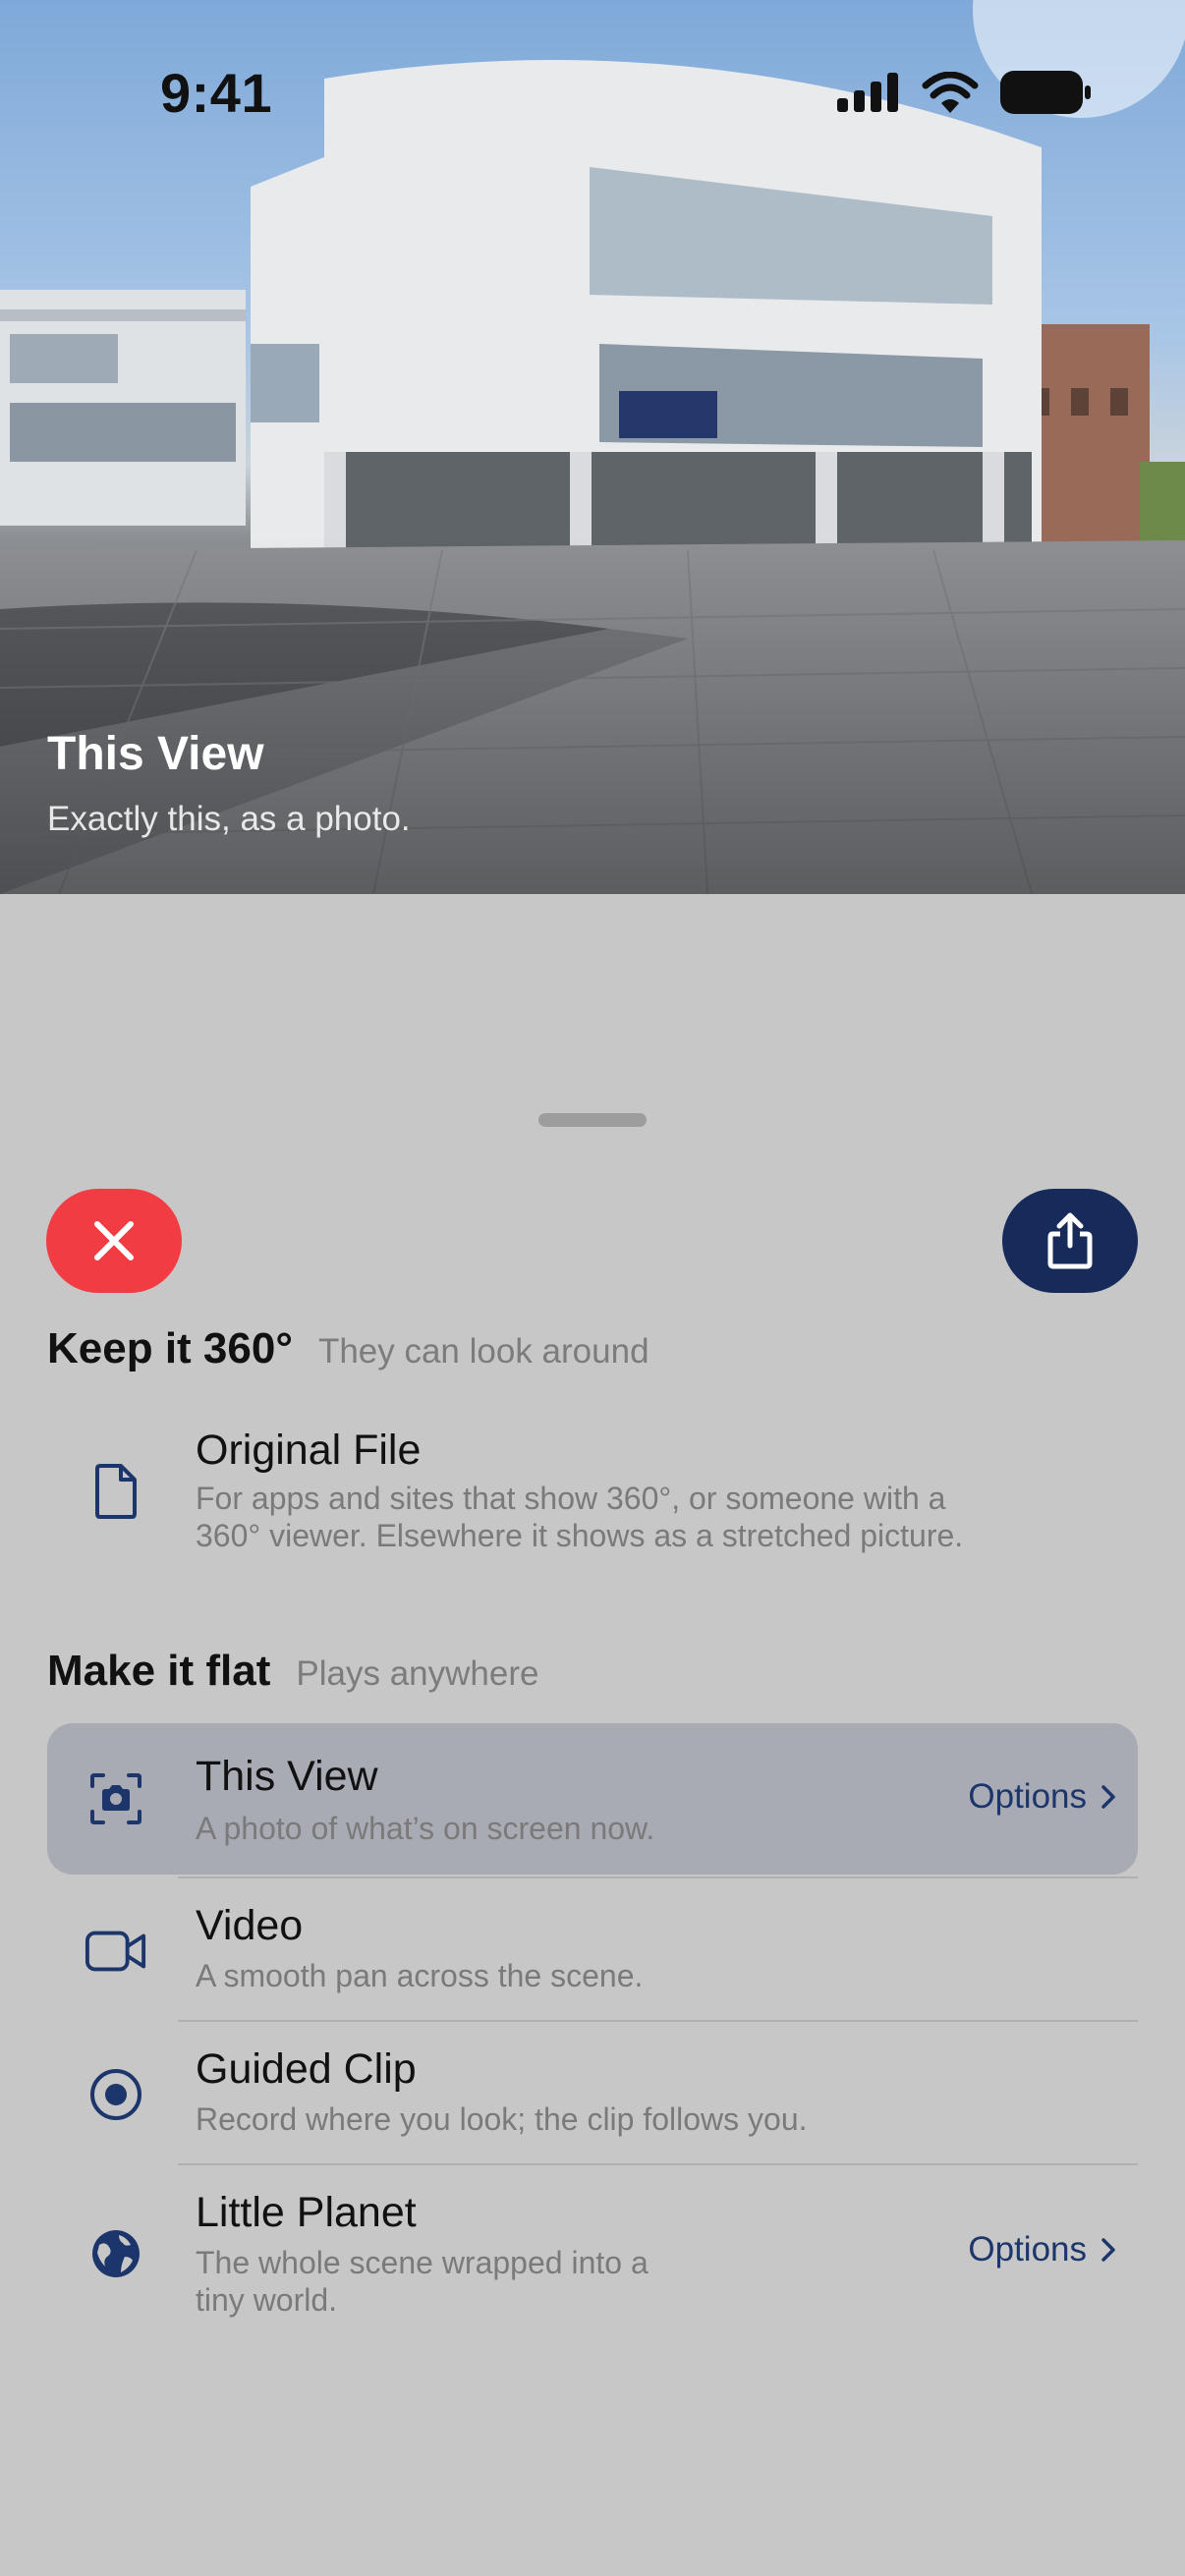  I want to click on share-button, so click(1070, 1241).